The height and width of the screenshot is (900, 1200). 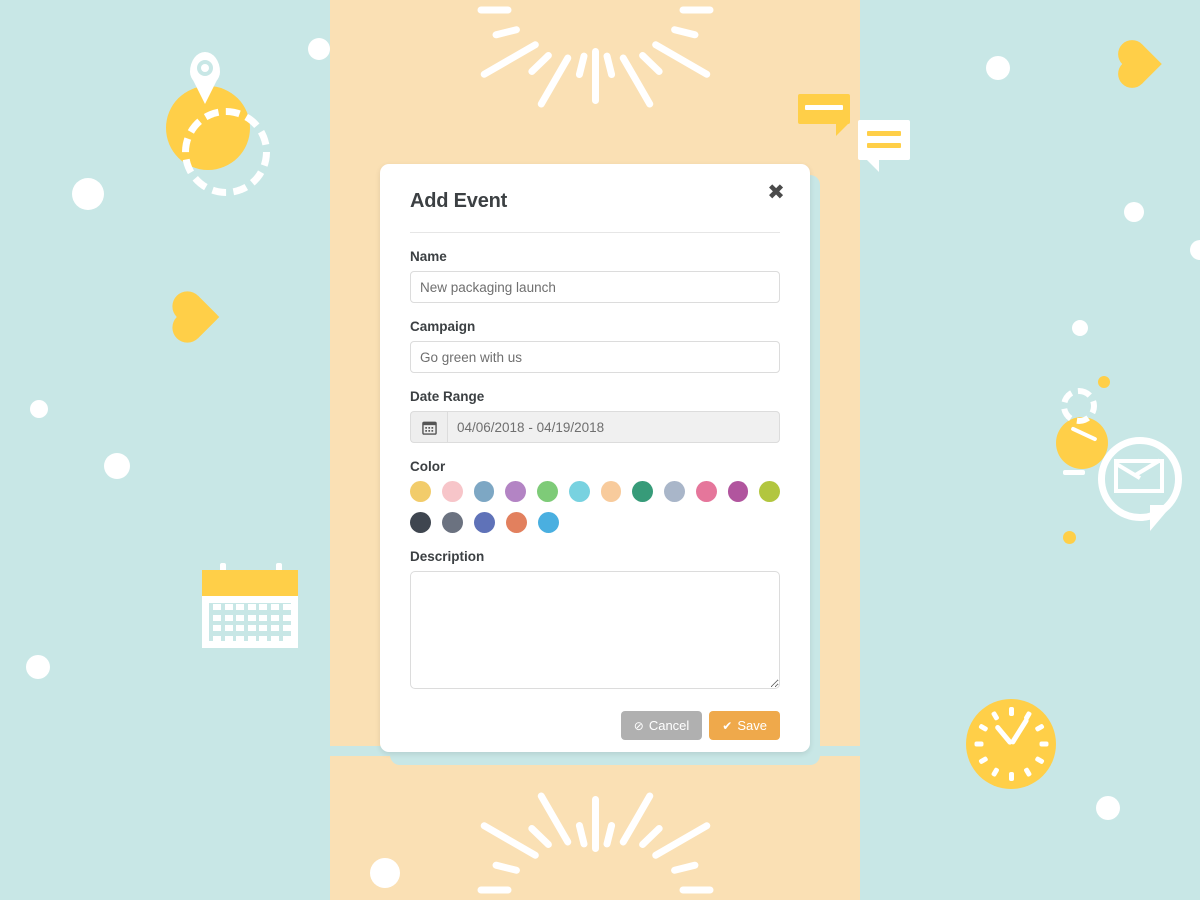 What do you see at coordinates (595, 630) in the screenshot?
I see `description-textarea` at bounding box center [595, 630].